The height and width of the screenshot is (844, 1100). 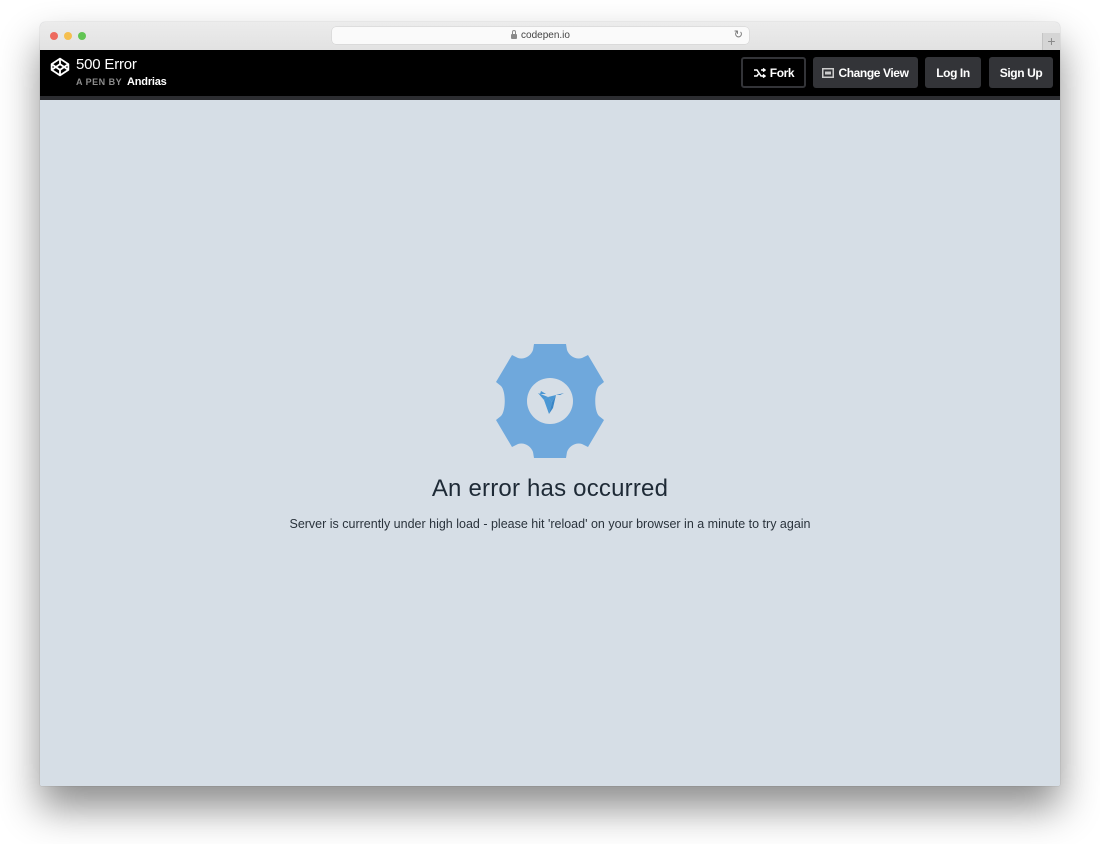 I want to click on address-bar: codepen.io ↻, so click(x=540, y=35).